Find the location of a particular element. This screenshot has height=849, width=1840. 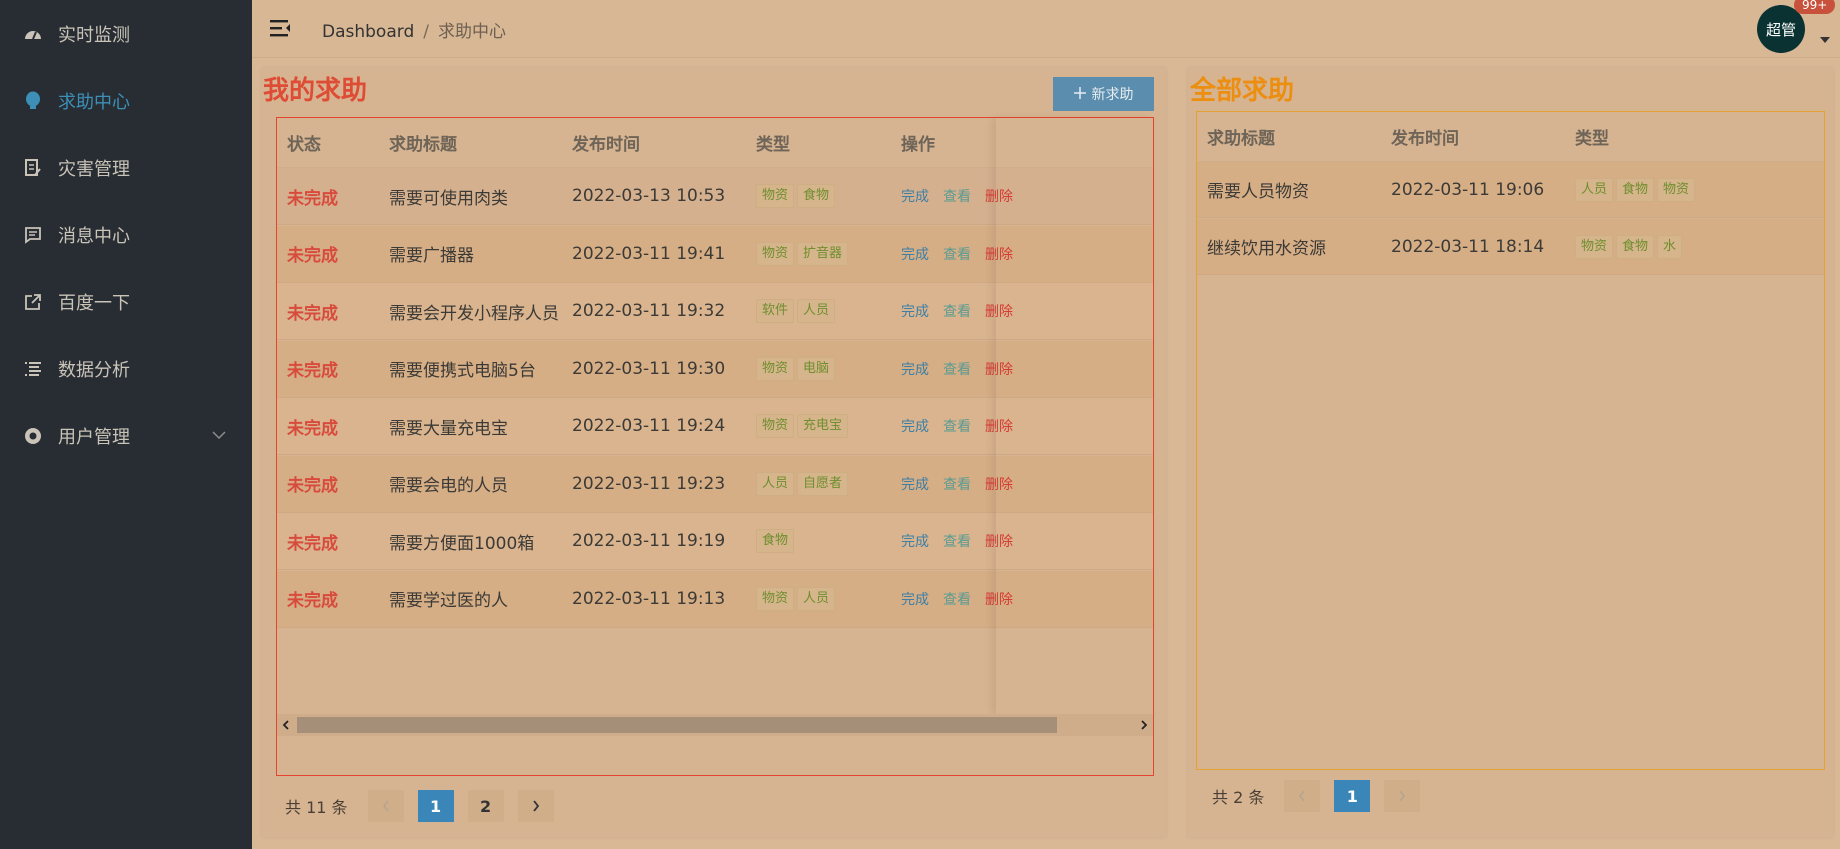

sidebar-item-label: 用户管理 is located at coordinates (94, 437).